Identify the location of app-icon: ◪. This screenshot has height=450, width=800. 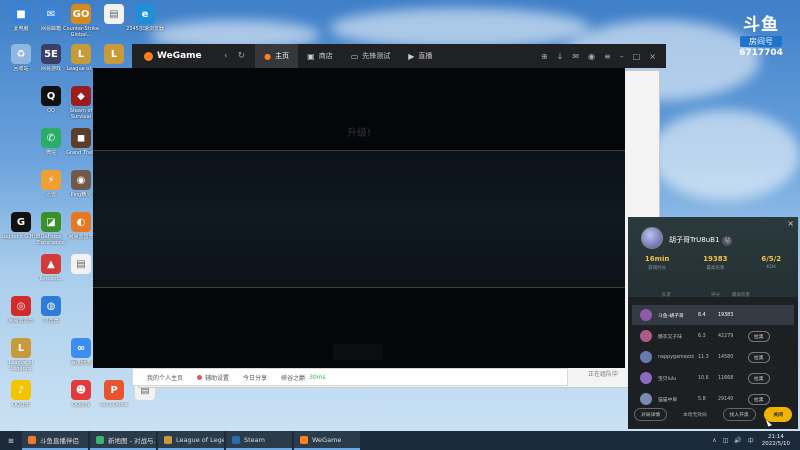
(51, 222).